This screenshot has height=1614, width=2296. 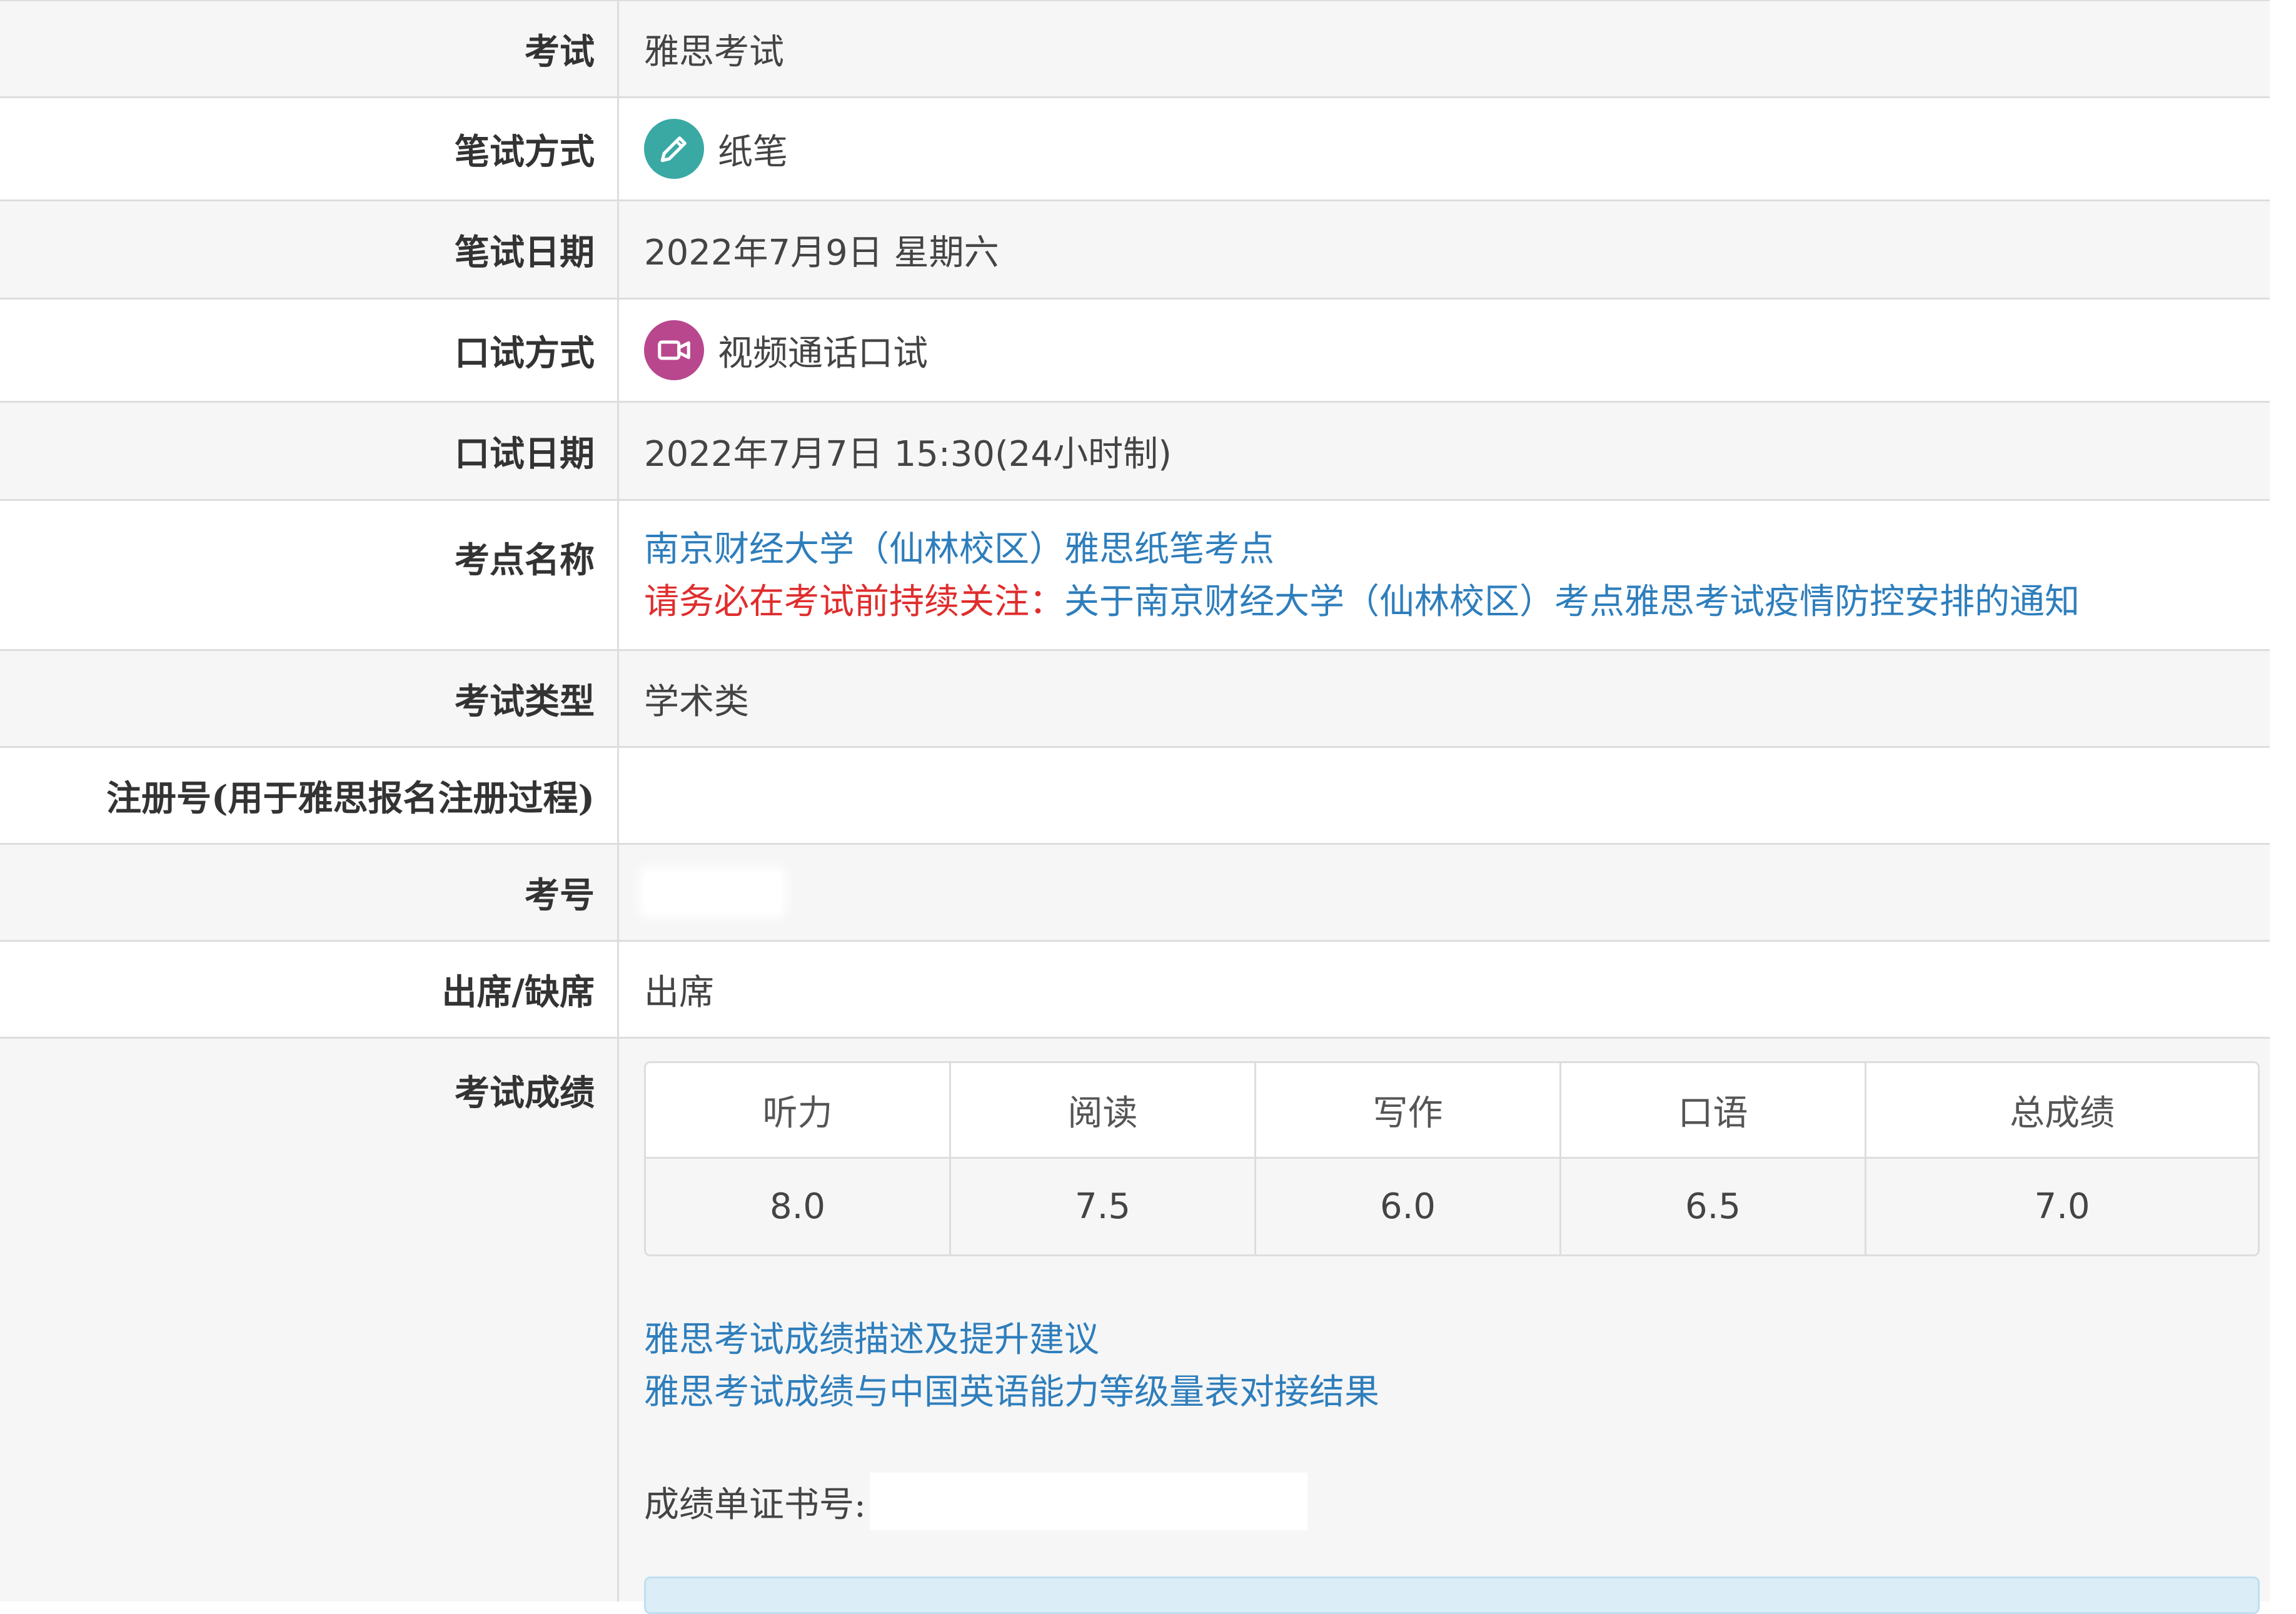 What do you see at coordinates (1135, 699) in the screenshot?
I see `row-exam-type: 考试类型 学术类` at bounding box center [1135, 699].